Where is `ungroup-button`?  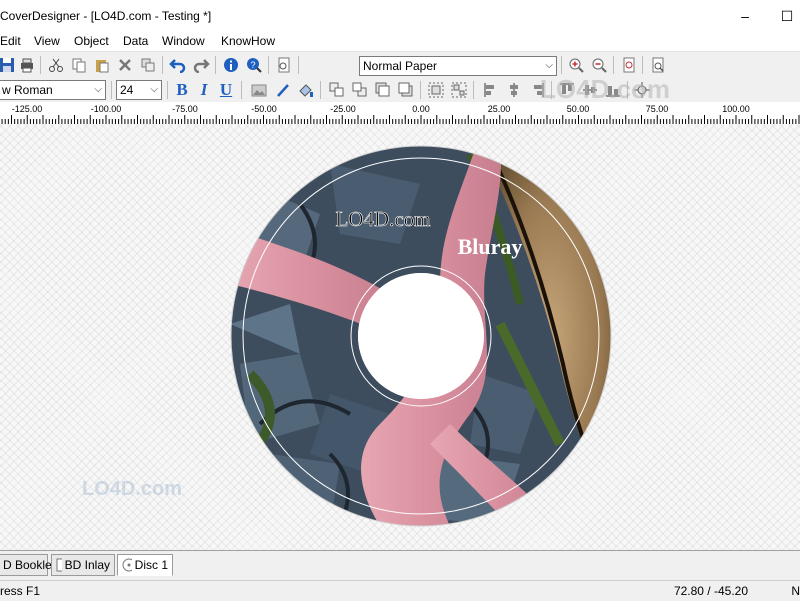 ungroup-button is located at coordinates (459, 90).